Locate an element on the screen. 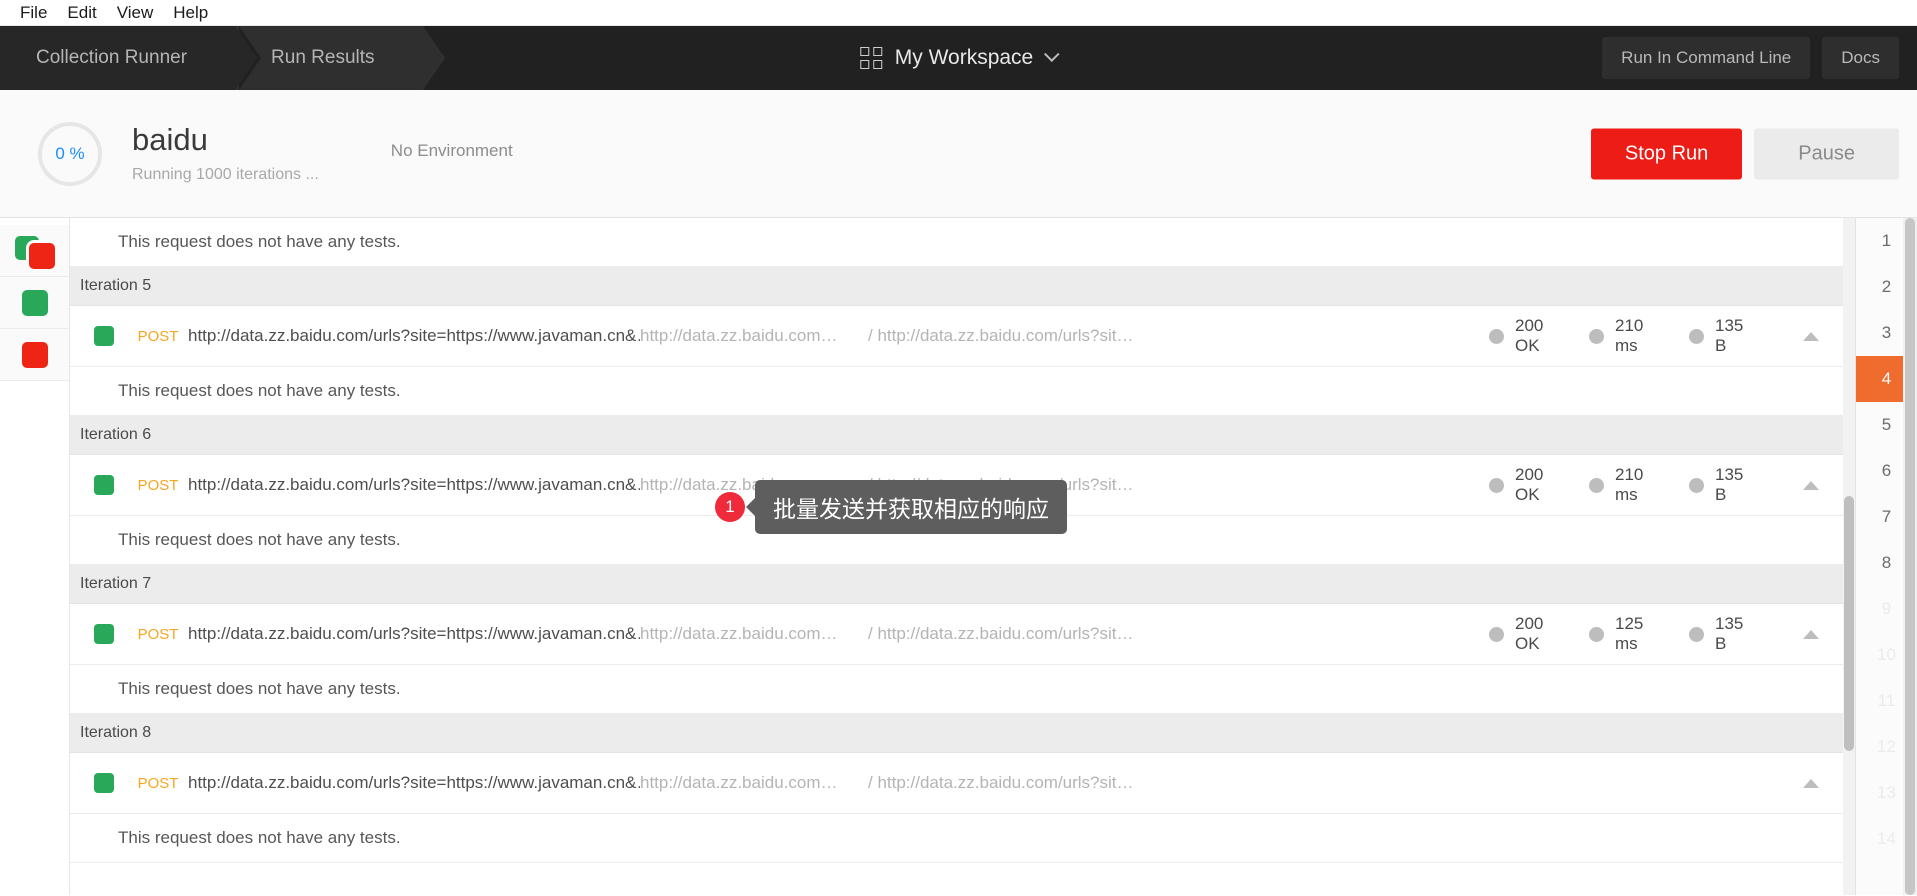  grid-icon is located at coordinates (870, 58).